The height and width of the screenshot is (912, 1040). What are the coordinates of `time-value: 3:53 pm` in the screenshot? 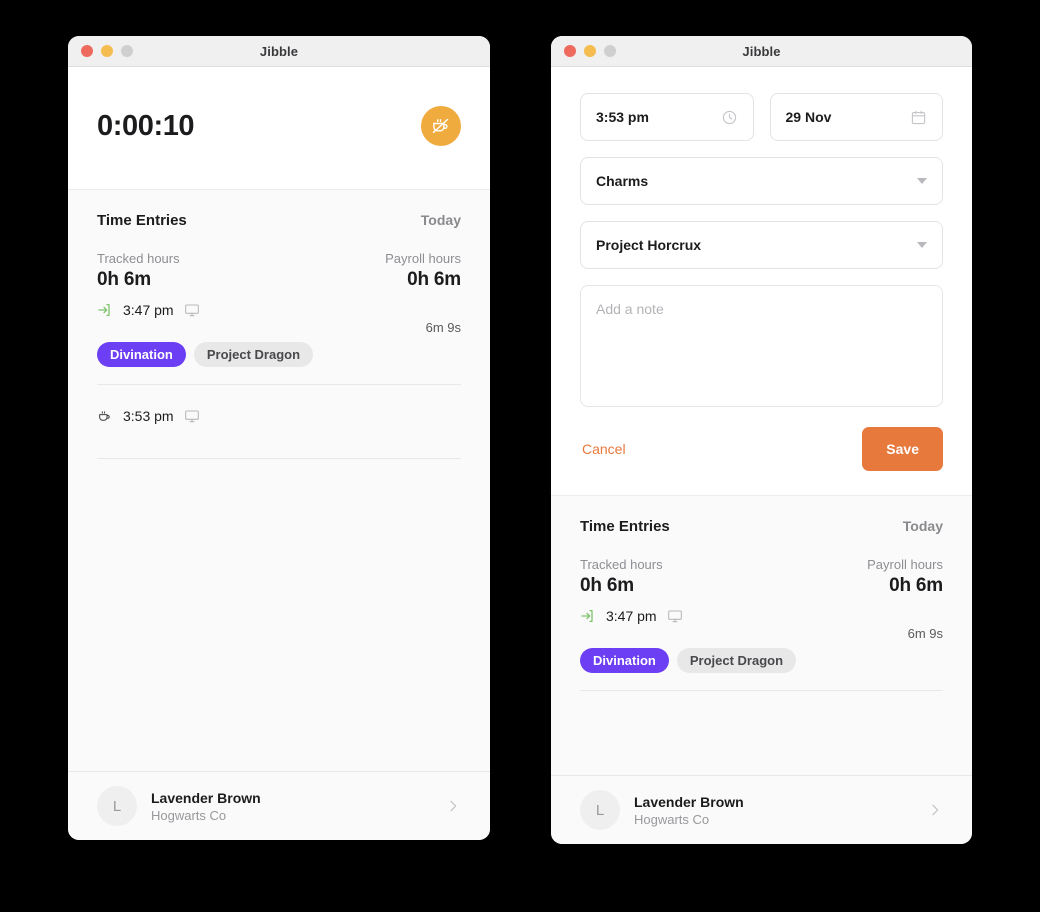 It's located at (622, 117).